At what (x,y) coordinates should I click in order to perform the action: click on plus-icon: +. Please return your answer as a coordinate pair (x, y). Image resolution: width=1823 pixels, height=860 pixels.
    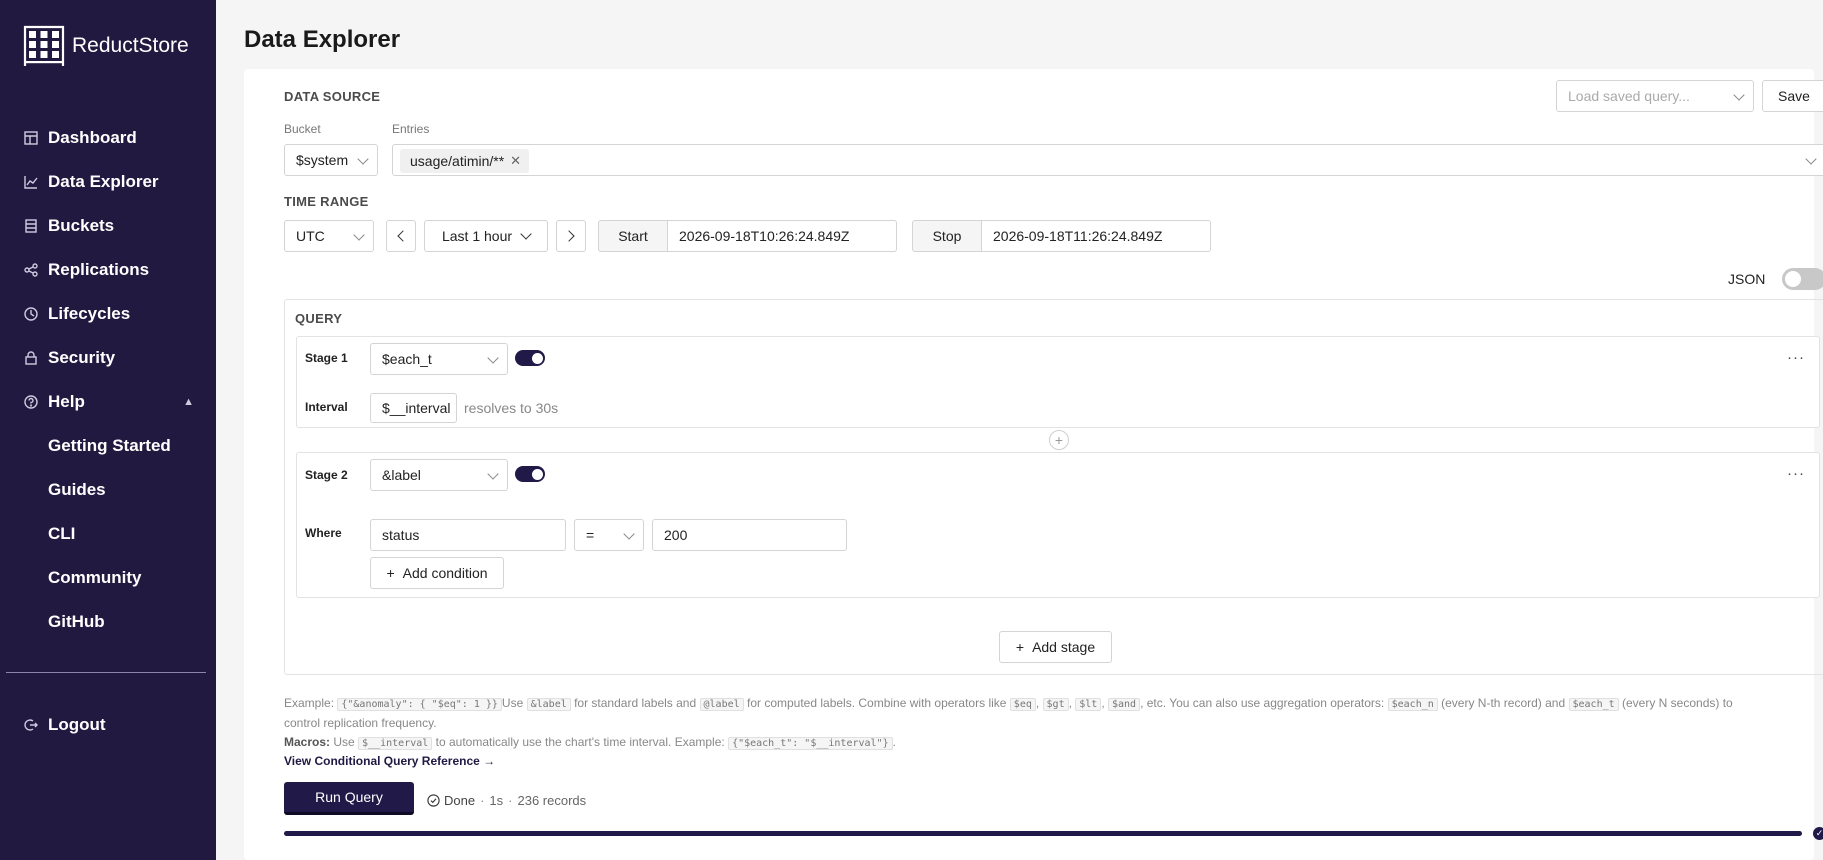
    Looking at the image, I should click on (1020, 647).